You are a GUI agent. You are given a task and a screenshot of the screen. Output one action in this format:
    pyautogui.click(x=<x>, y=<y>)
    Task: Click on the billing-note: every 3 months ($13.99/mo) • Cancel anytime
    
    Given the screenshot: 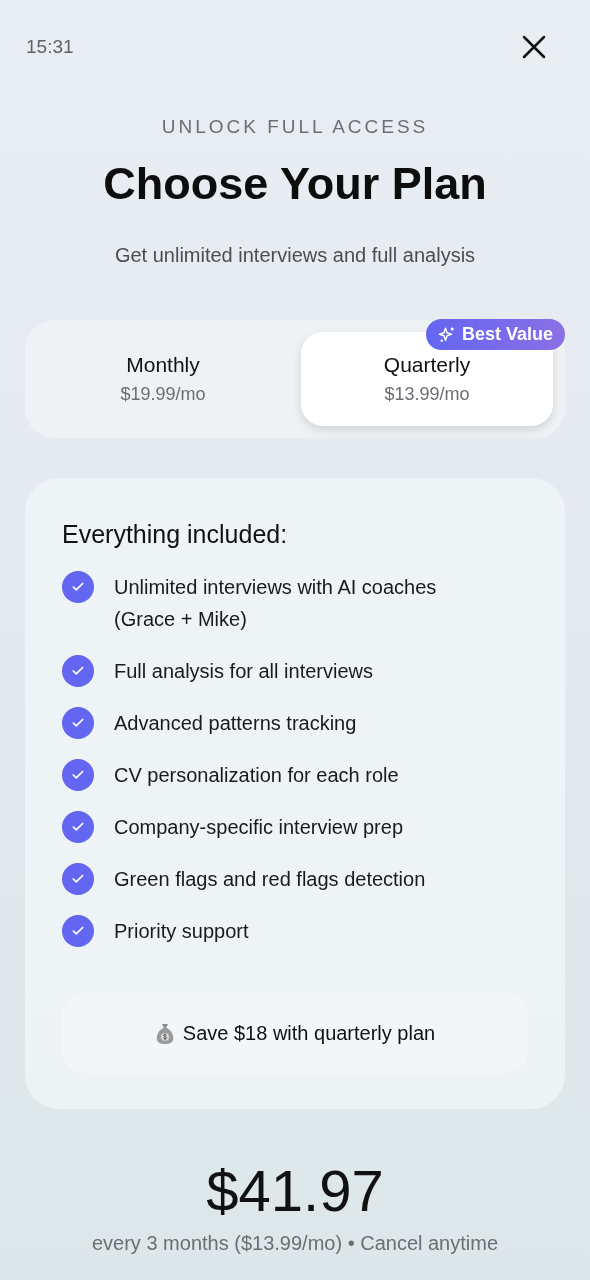 What is the action you would take?
    pyautogui.click(x=295, y=1243)
    